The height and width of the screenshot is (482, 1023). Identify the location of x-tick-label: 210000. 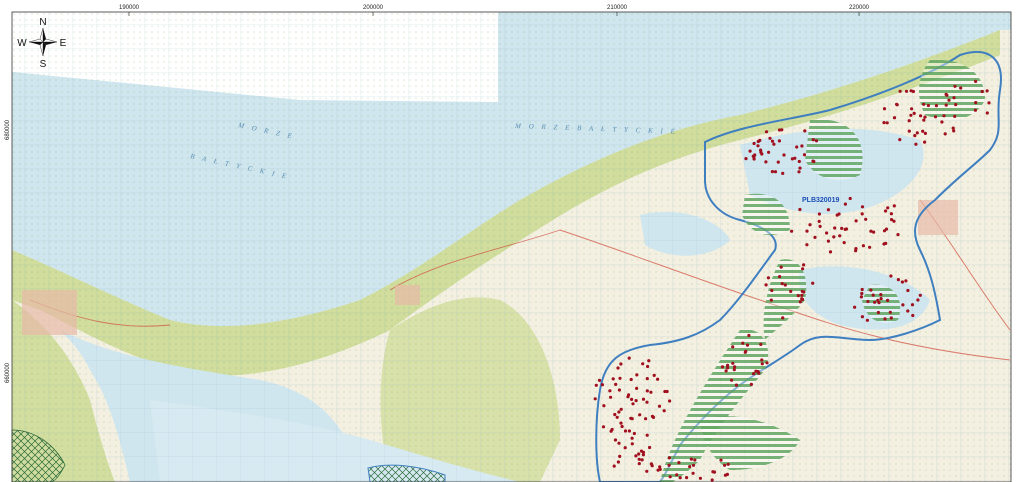
(617, 8).